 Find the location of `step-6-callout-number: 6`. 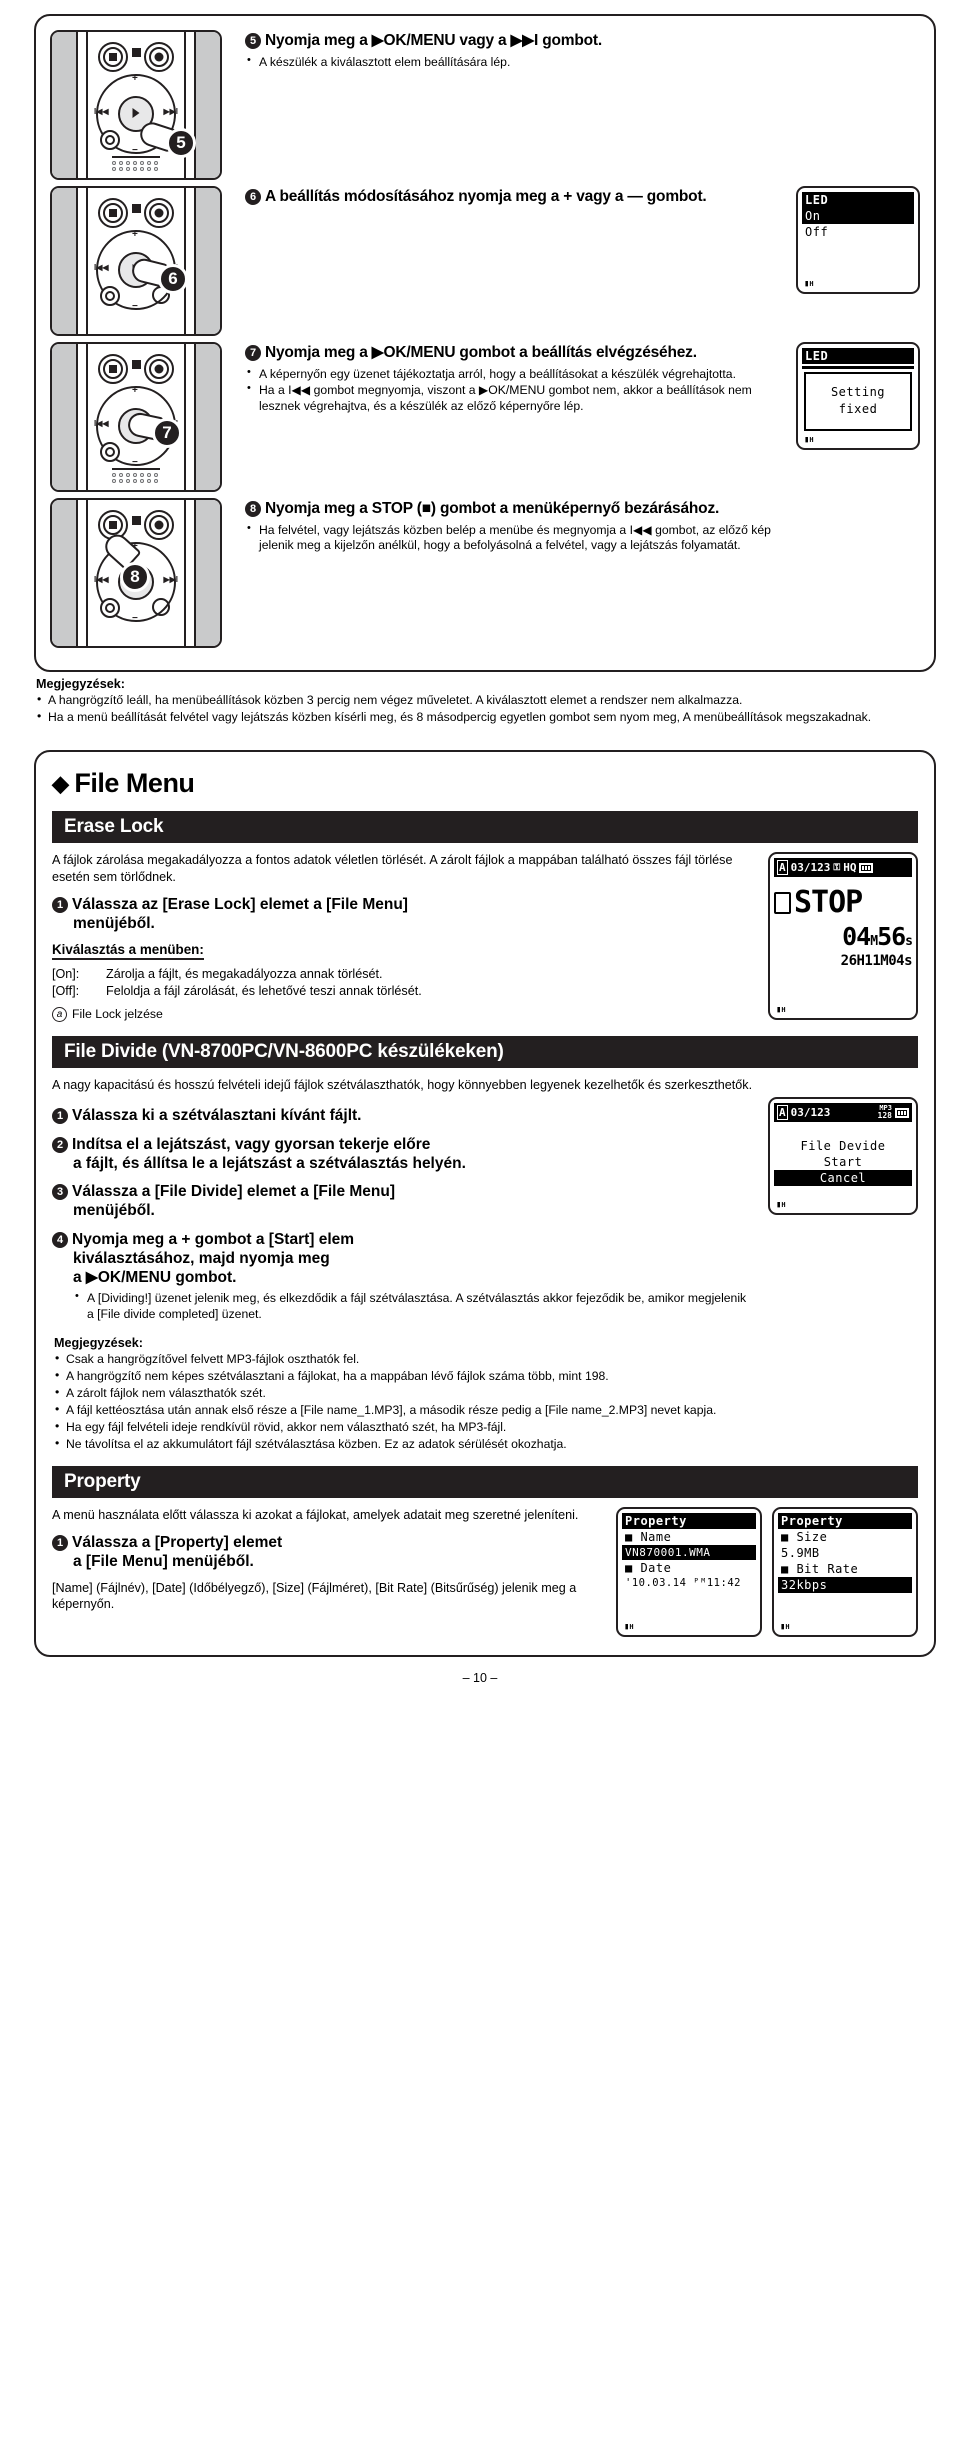

step-6-callout-number: 6 is located at coordinates (173, 279).